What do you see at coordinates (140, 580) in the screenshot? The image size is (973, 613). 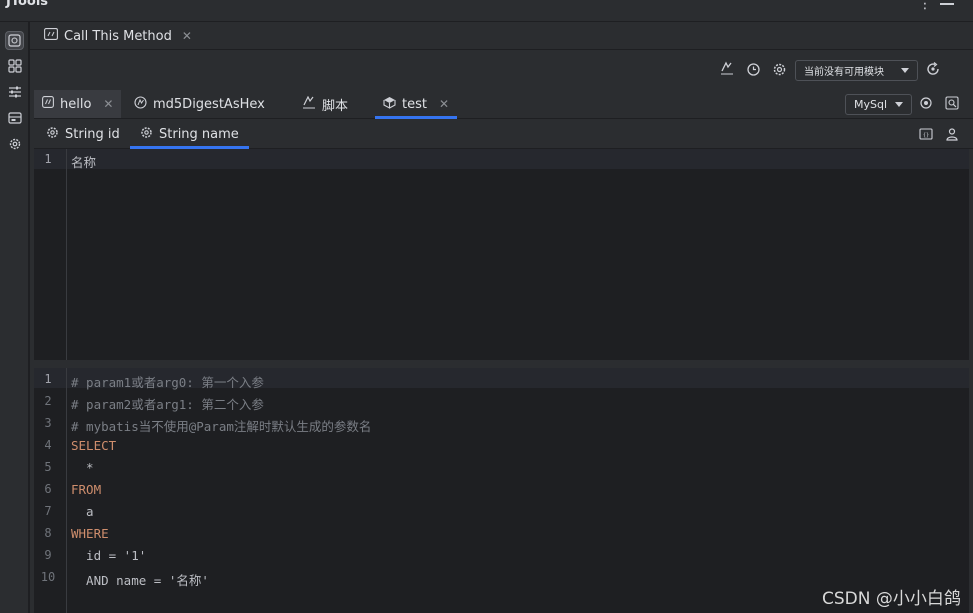 I see `code-line: AND name = '名称'` at bounding box center [140, 580].